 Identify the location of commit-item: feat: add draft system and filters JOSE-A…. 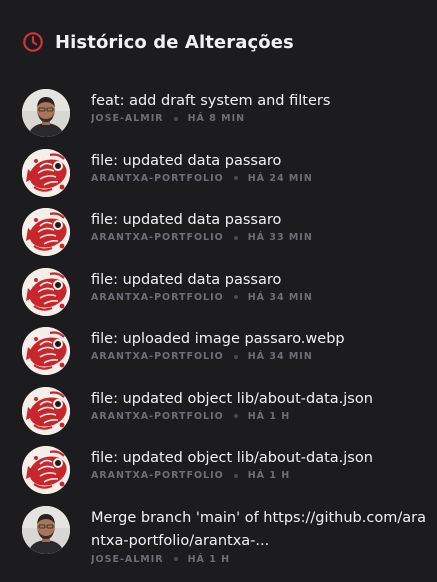
(227, 119).